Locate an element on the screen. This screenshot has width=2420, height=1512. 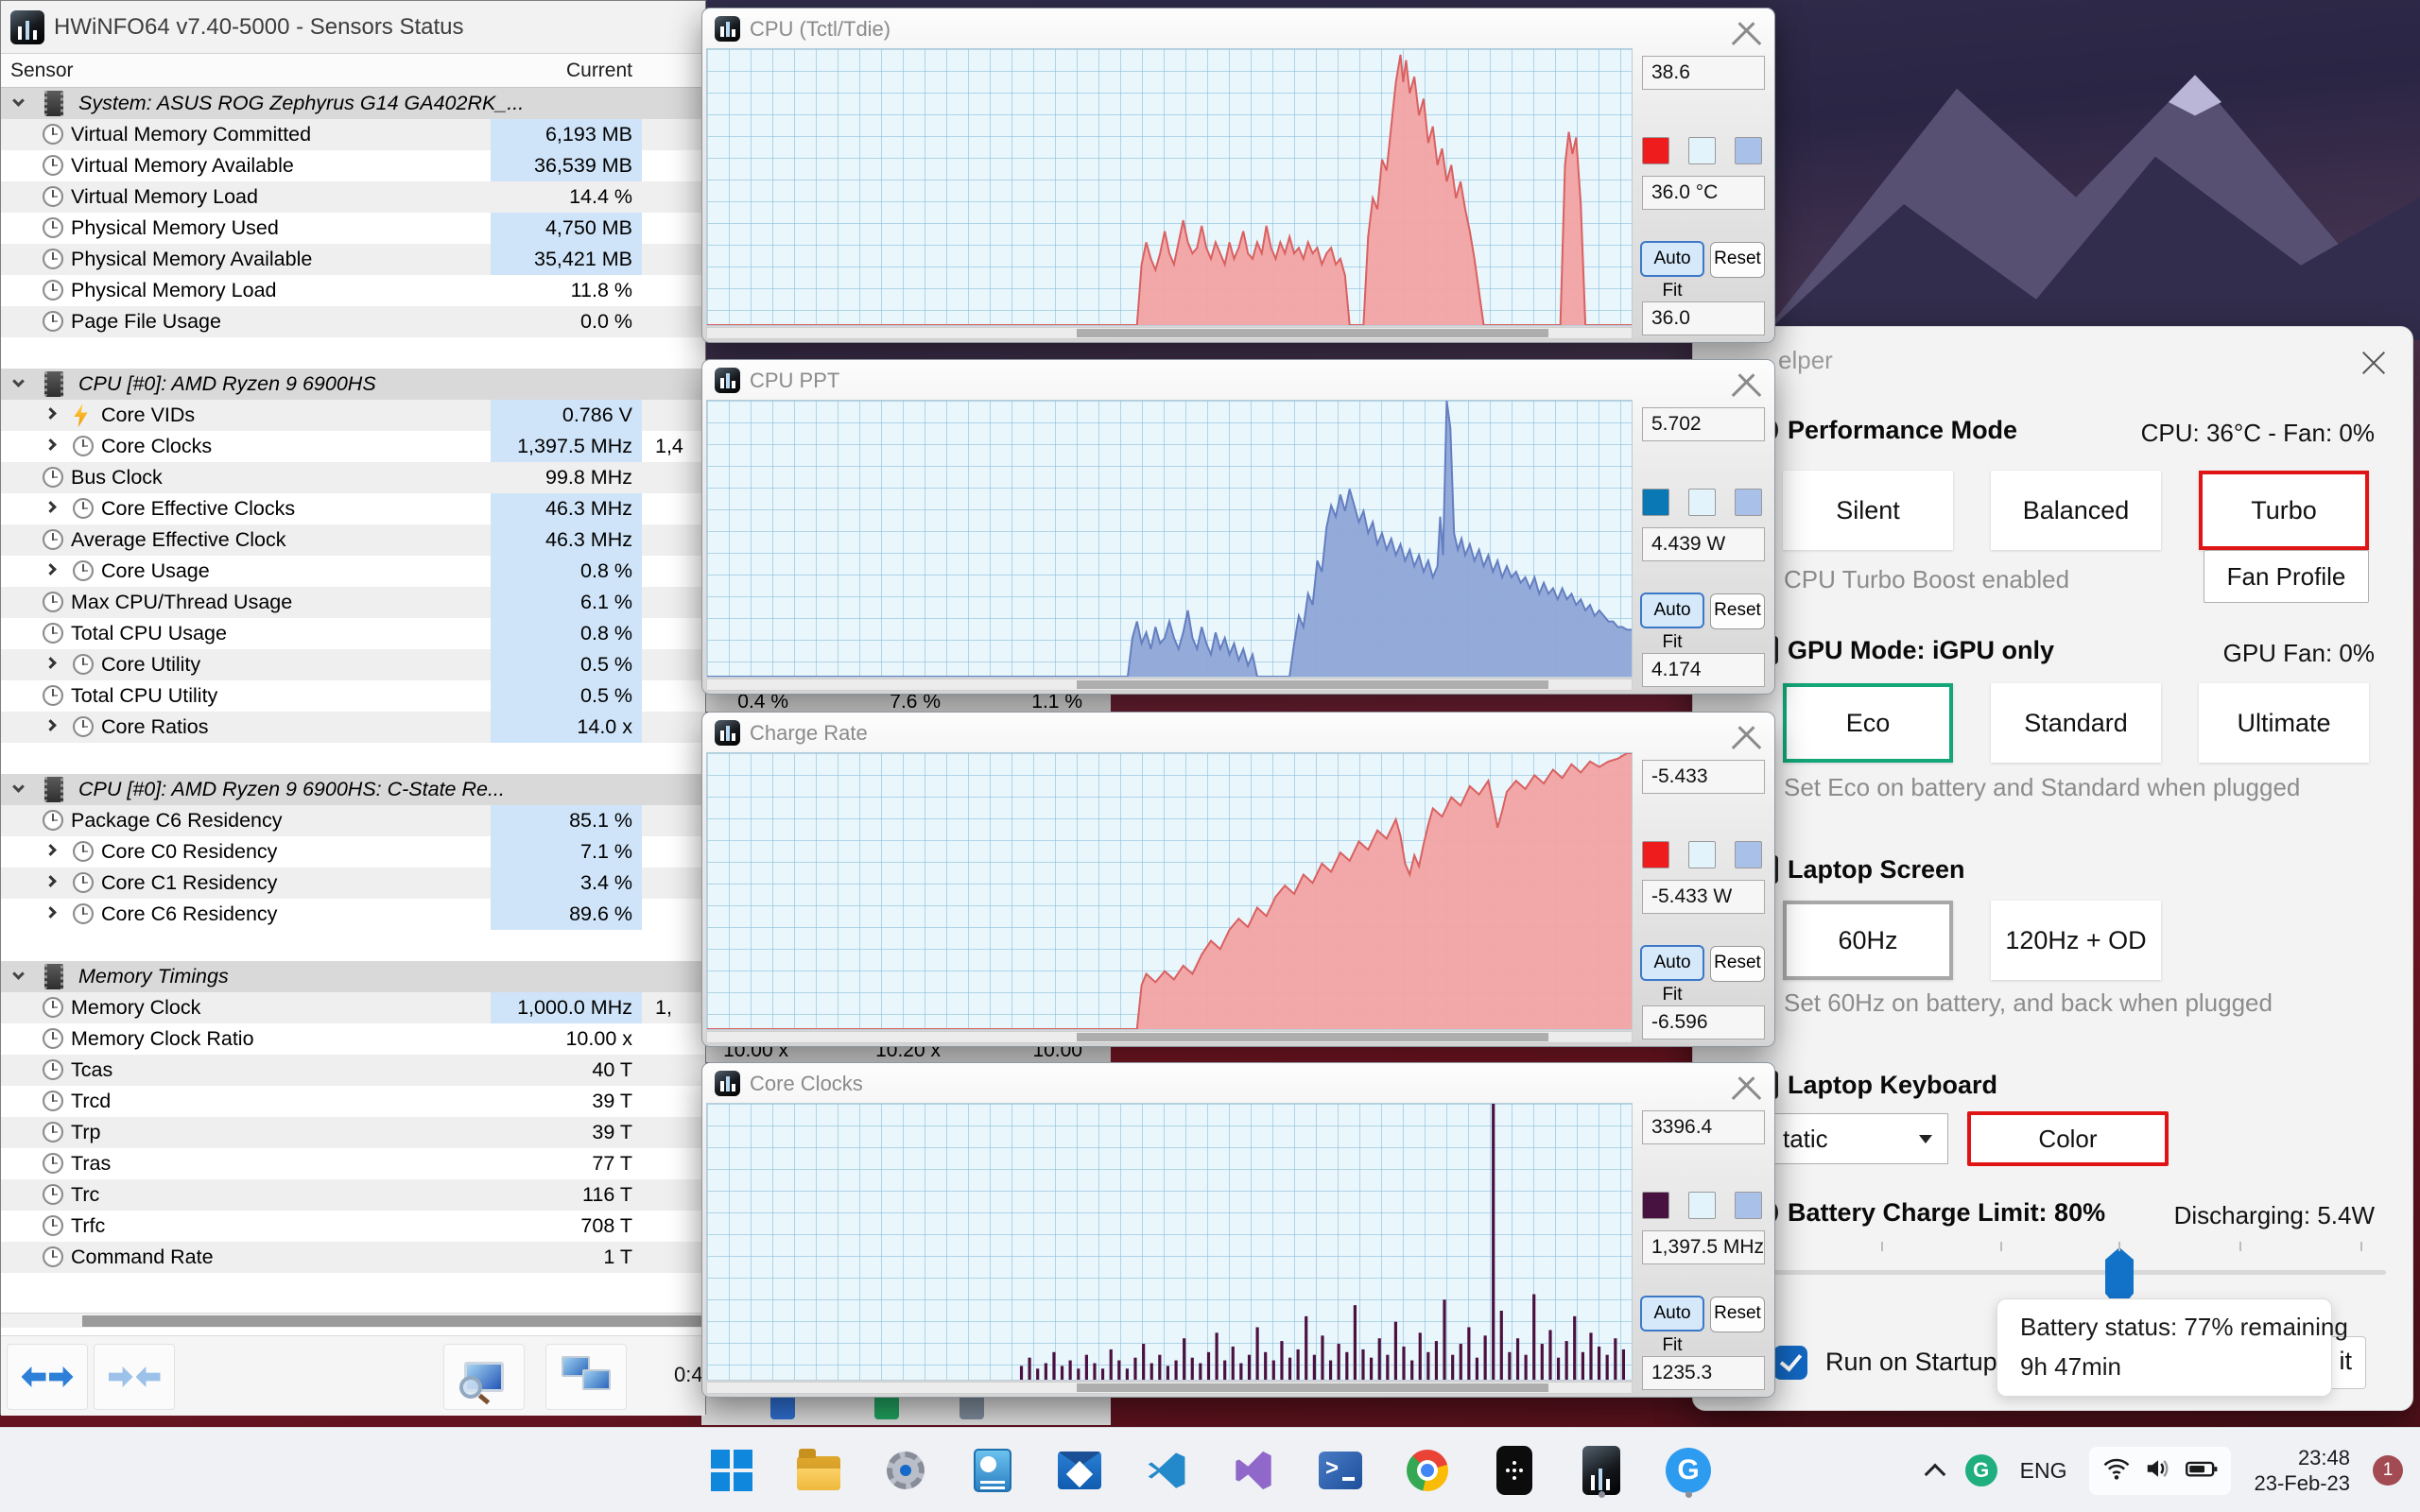
keyboard-color-button: Color is located at coordinates (2068, 1138).